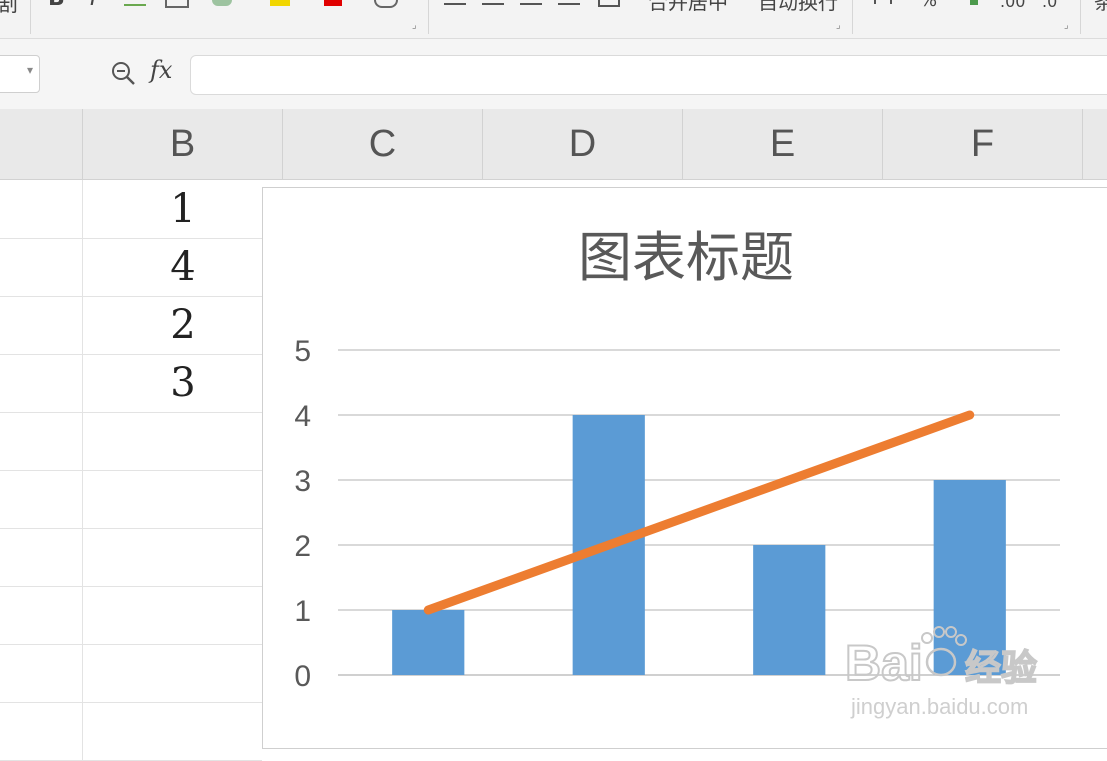 This screenshot has height=761, width=1107. I want to click on fx-insert-function-button: fx, so click(161, 70).